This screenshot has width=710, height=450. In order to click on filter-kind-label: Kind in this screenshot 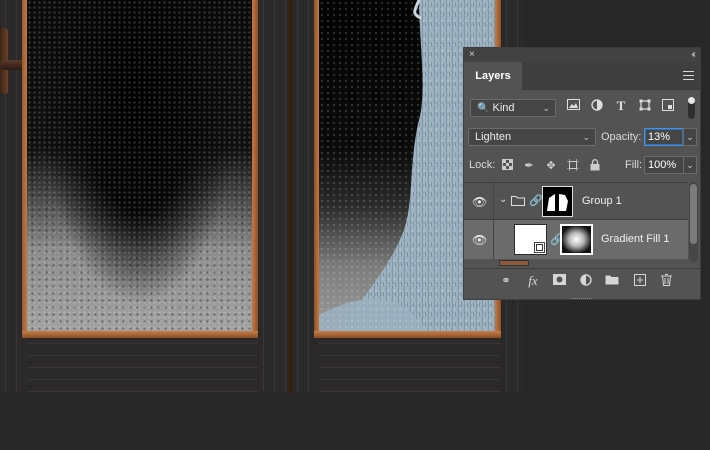, I will do `click(503, 108)`.